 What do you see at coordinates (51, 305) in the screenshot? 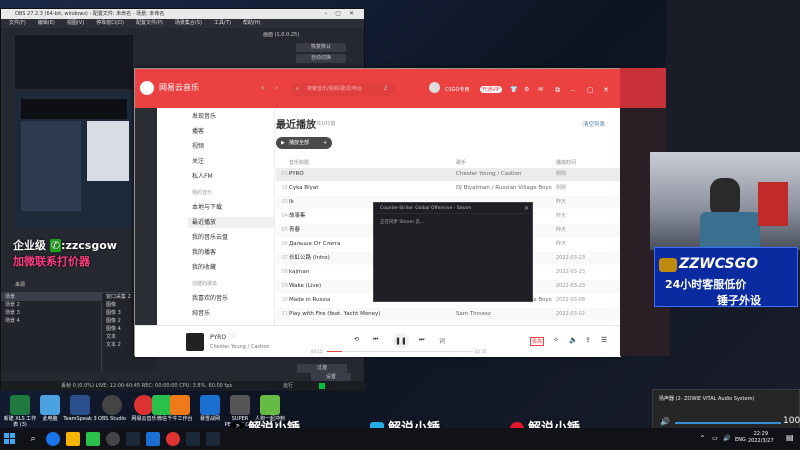
I see `scene-item: 场景 2` at bounding box center [51, 305].